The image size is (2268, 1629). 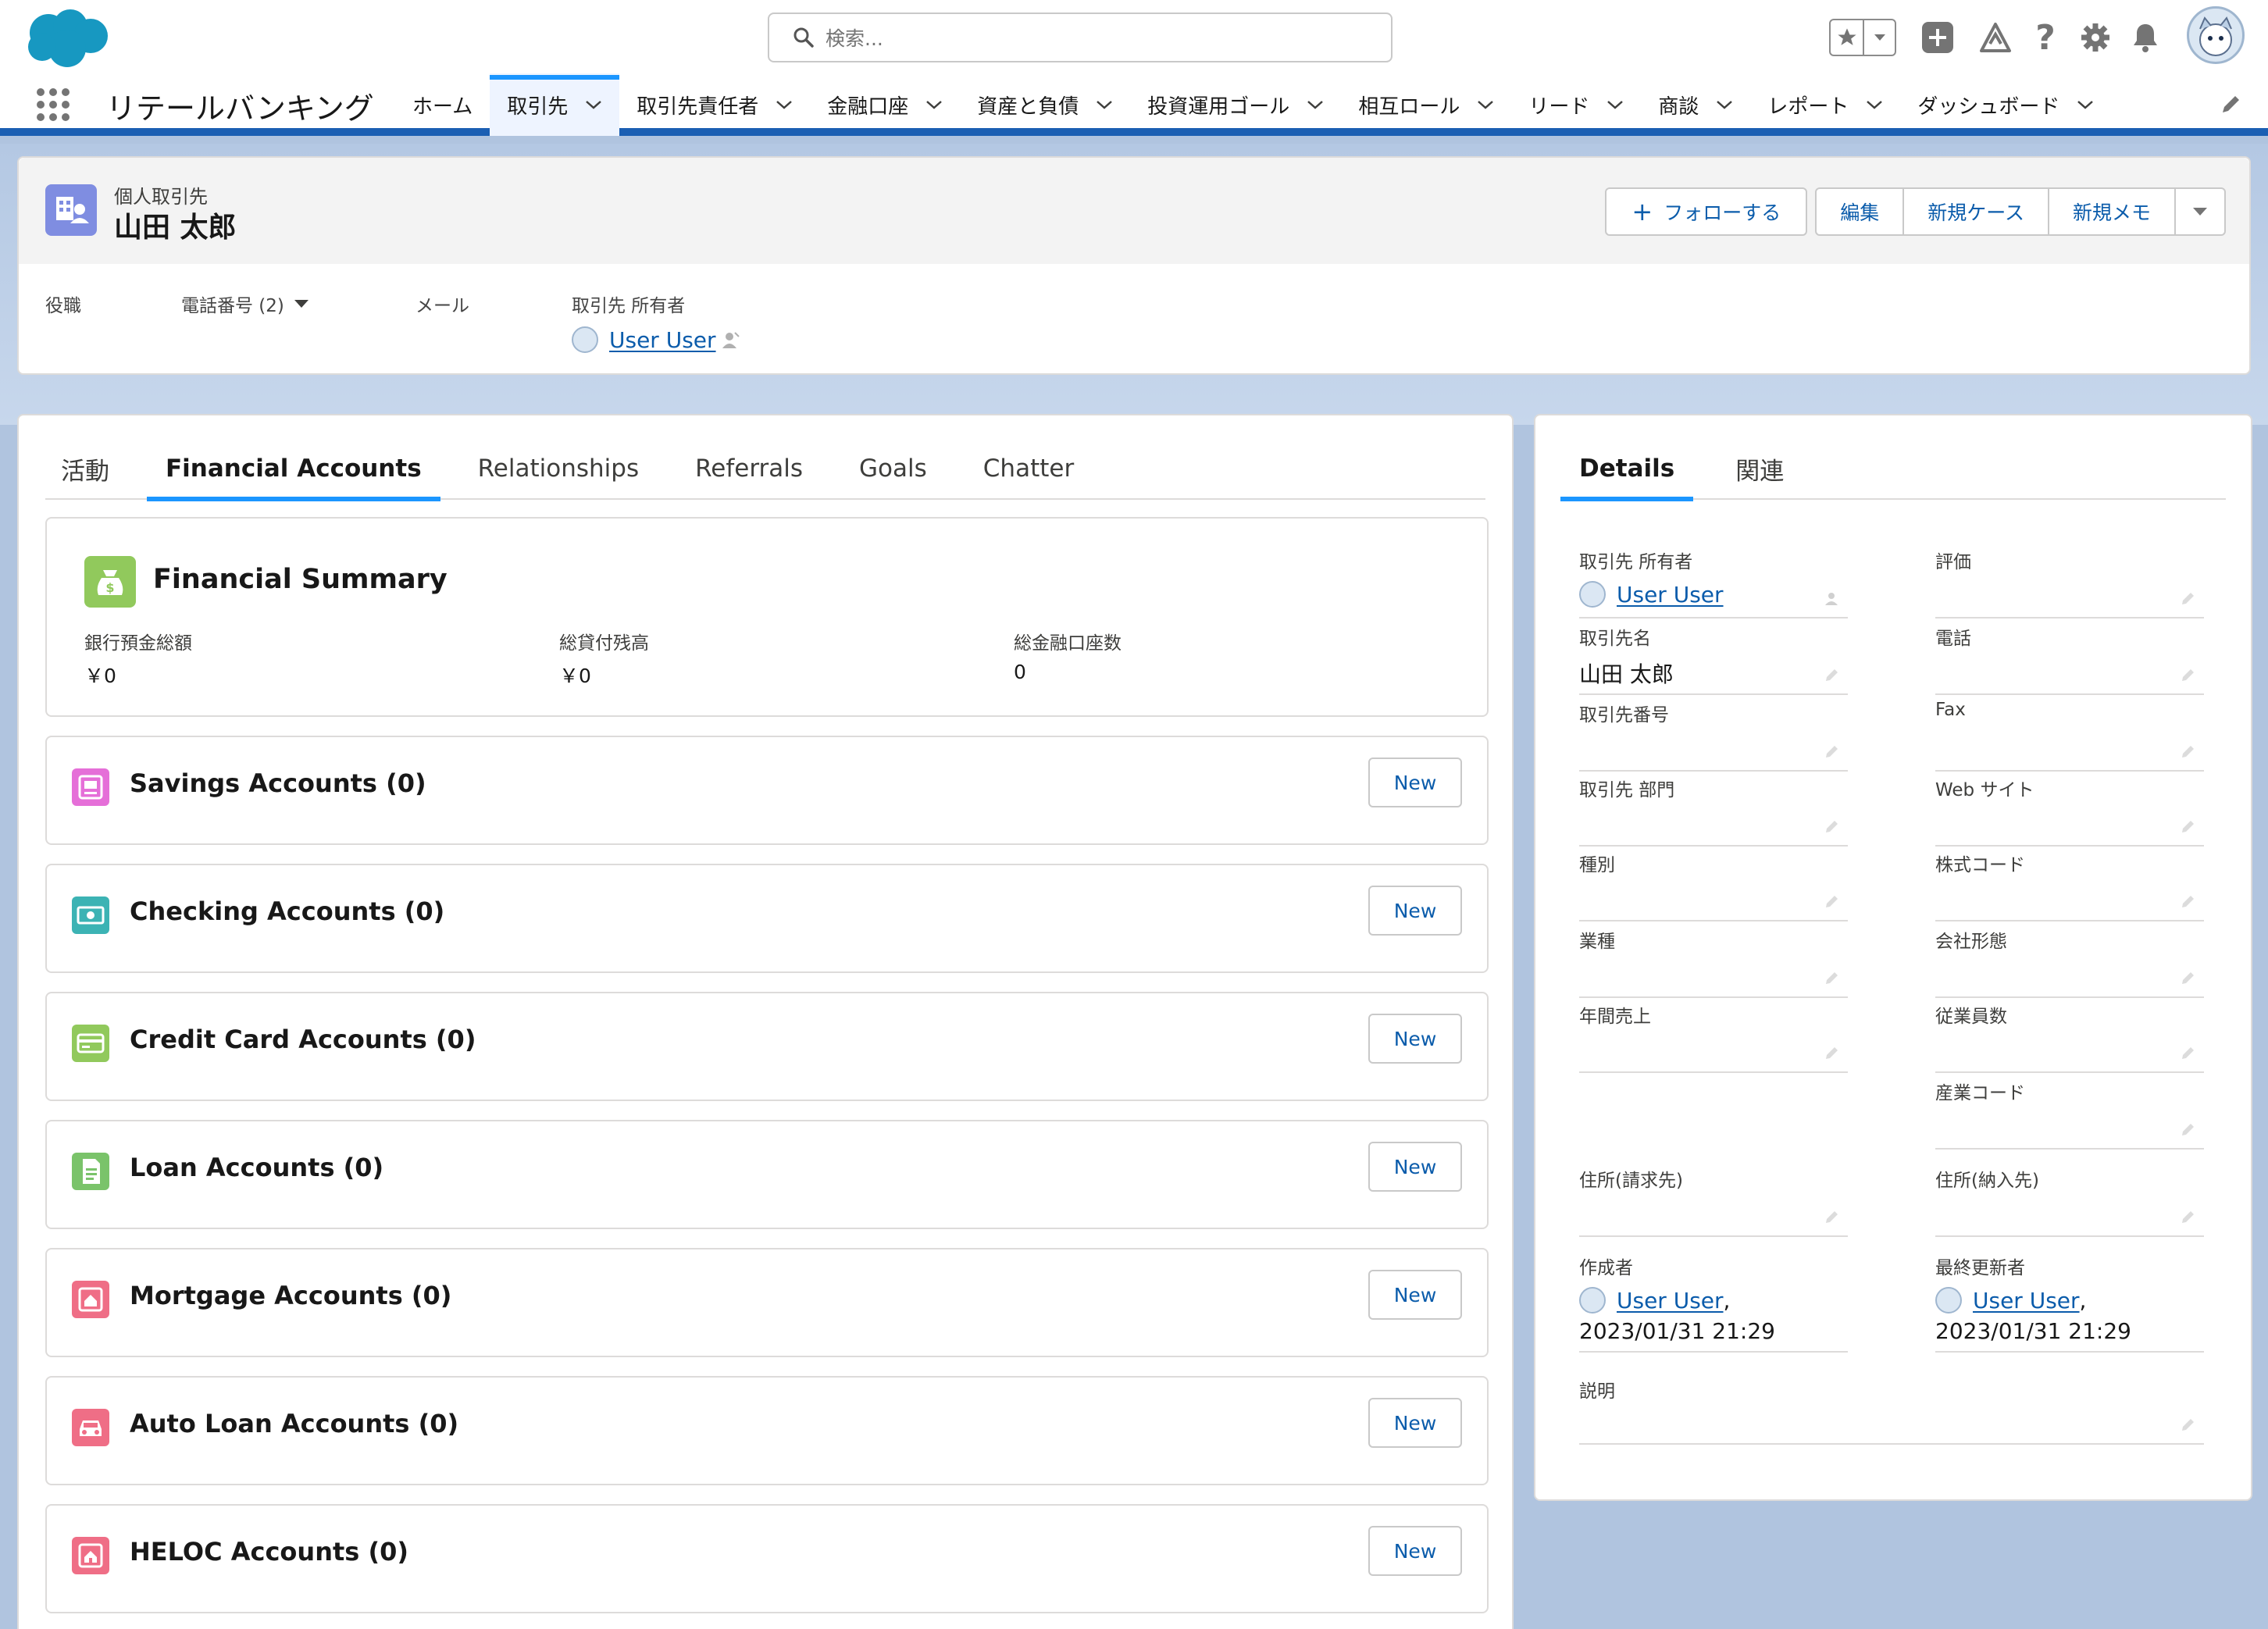 What do you see at coordinates (2231, 104) in the screenshot?
I see `edit-nav-pencil-icon` at bounding box center [2231, 104].